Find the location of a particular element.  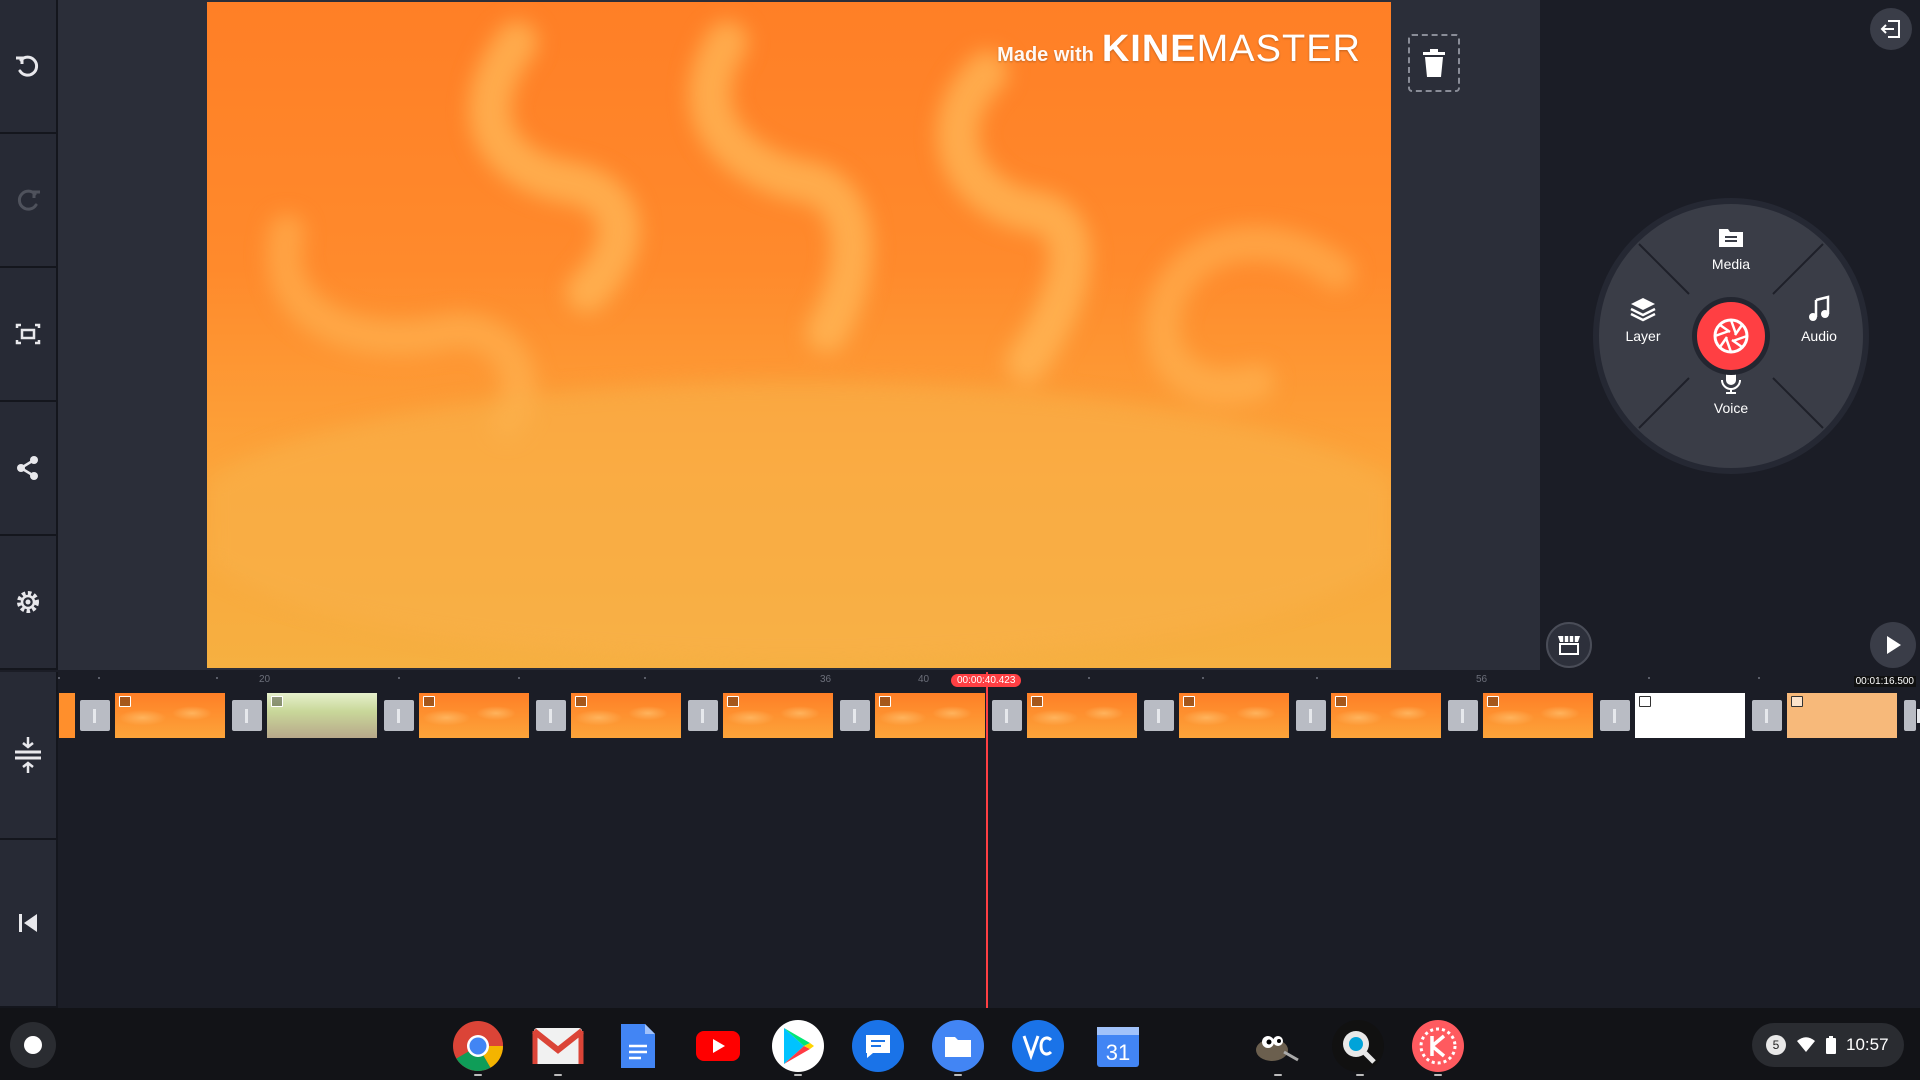

audio-label: Audio is located at coordinates (1819, 336).